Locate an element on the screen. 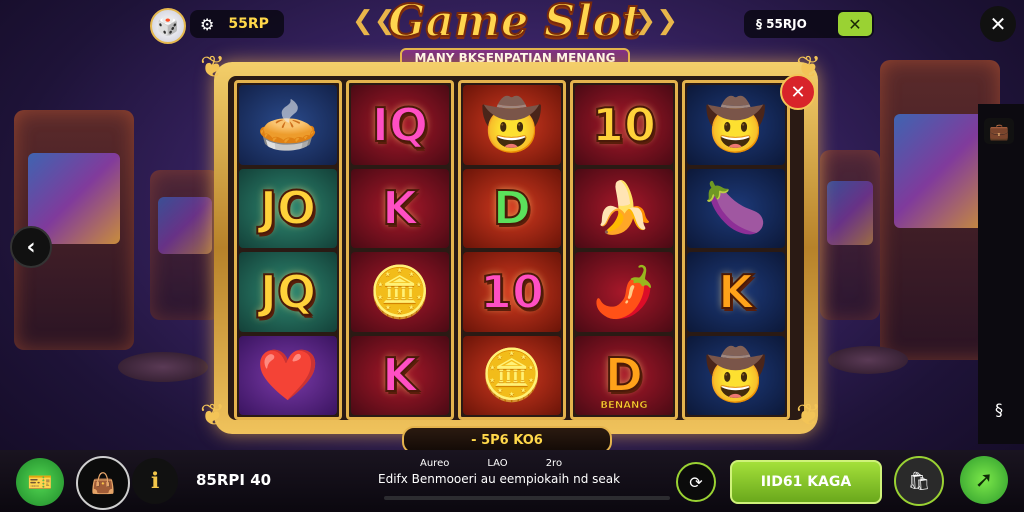  frame-corner-tl: ❦ is located at coordinates (213, 67).